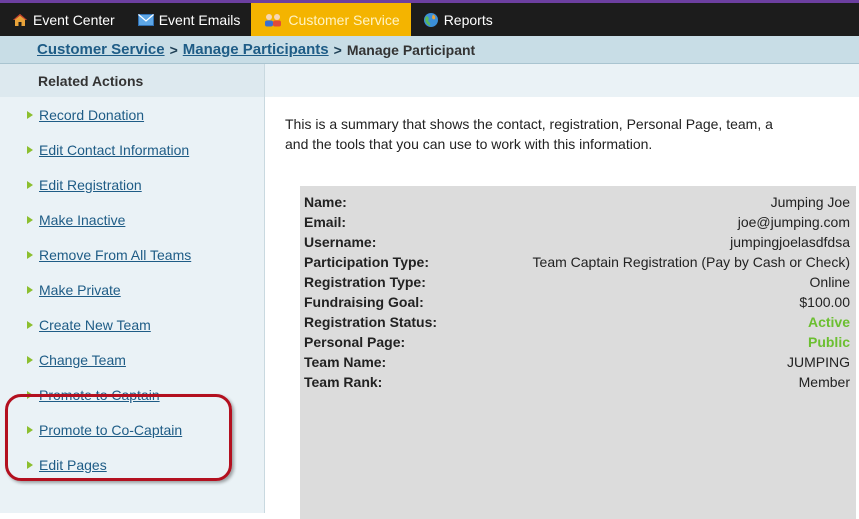  I want to click on action-link: Create New Team, so click(95, 325).